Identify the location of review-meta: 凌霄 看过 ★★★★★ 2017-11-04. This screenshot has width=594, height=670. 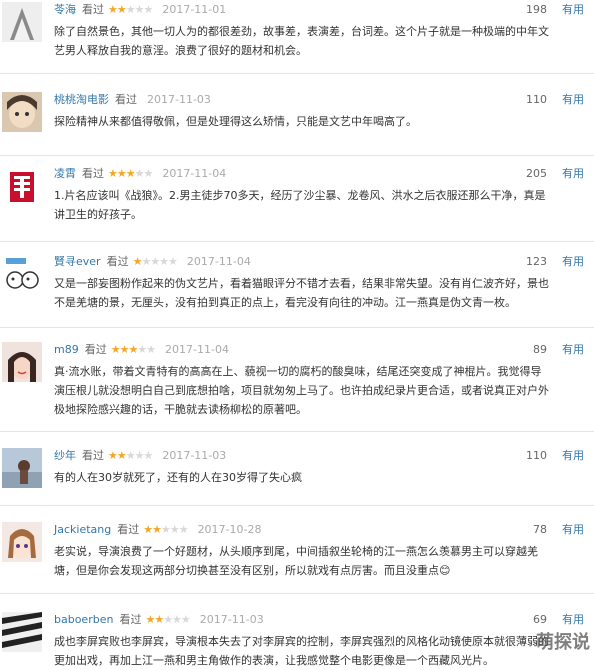
(140, 174).